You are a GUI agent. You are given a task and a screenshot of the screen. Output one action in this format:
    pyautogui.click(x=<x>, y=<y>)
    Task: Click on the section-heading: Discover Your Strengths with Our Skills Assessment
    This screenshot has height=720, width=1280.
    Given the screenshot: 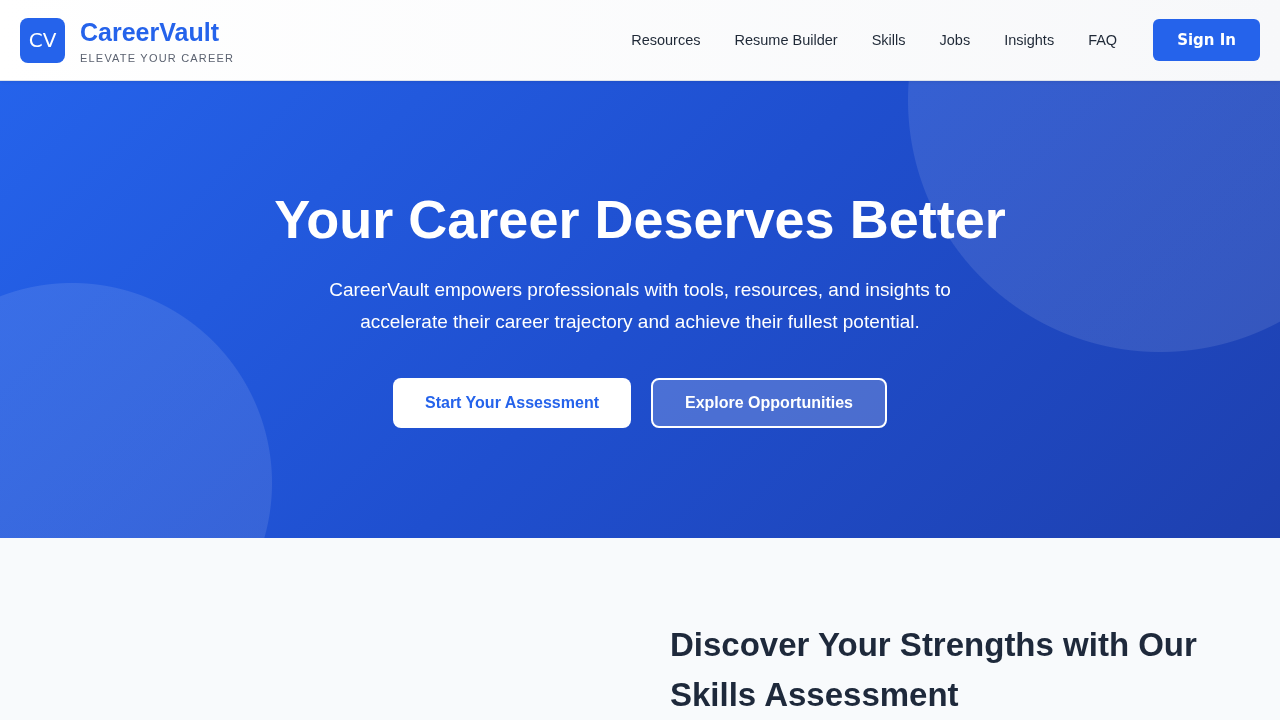 What is the action you would take?
    pyautogui.click(x=934, y=670)
    